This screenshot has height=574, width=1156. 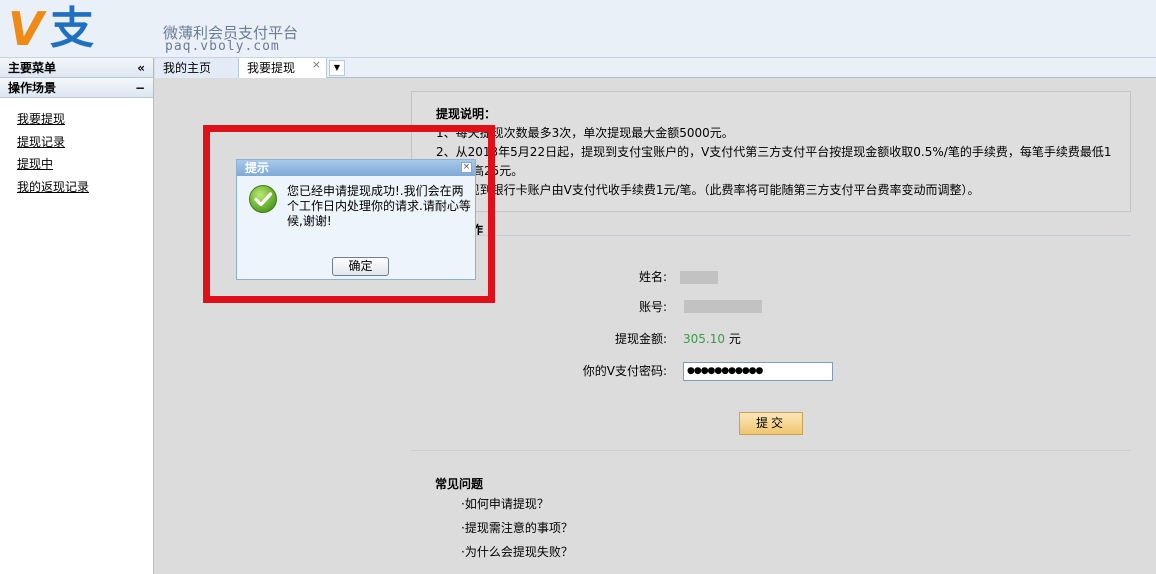 I want to click on password-row: 你的V支付密码:, so click(x=601, y=371).